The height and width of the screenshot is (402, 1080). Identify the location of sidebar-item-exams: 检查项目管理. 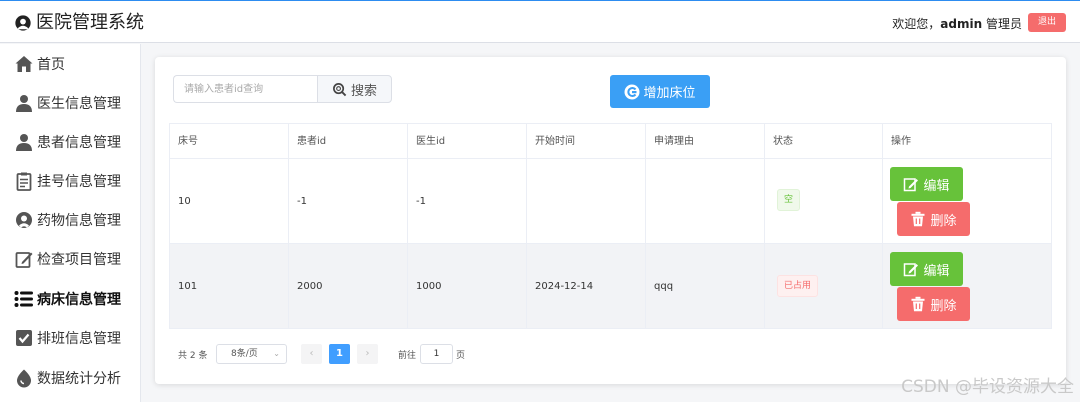
(67, 259).